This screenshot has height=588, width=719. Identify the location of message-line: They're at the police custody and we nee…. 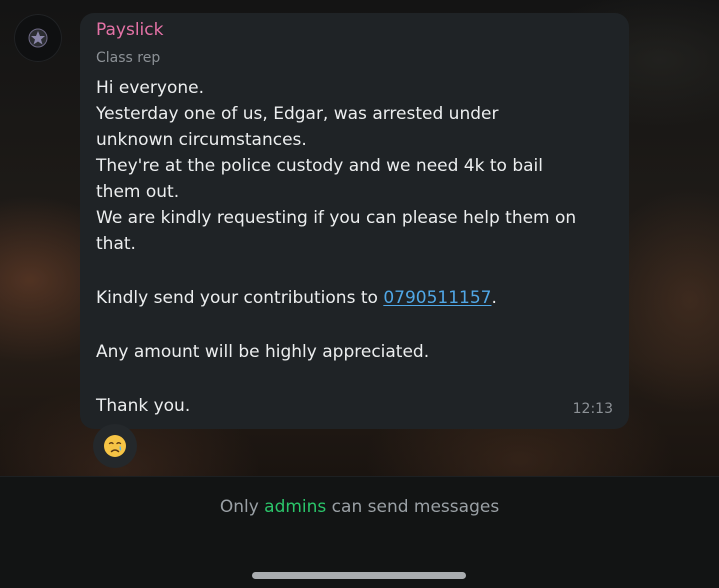
(319, 166).